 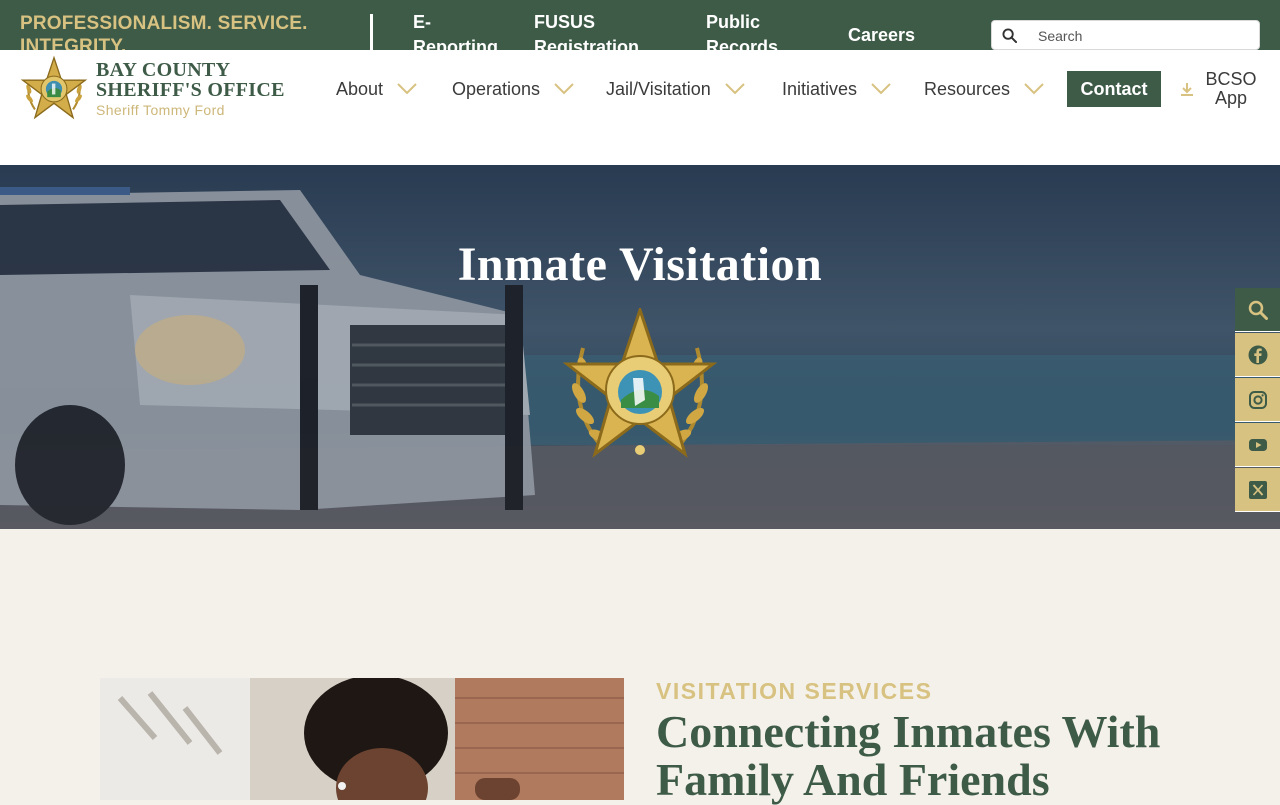 What do you see at coordinates (1114, 89) in the screenshot?
I see `contact-button: Contact` at bounding box center [1114, 89].